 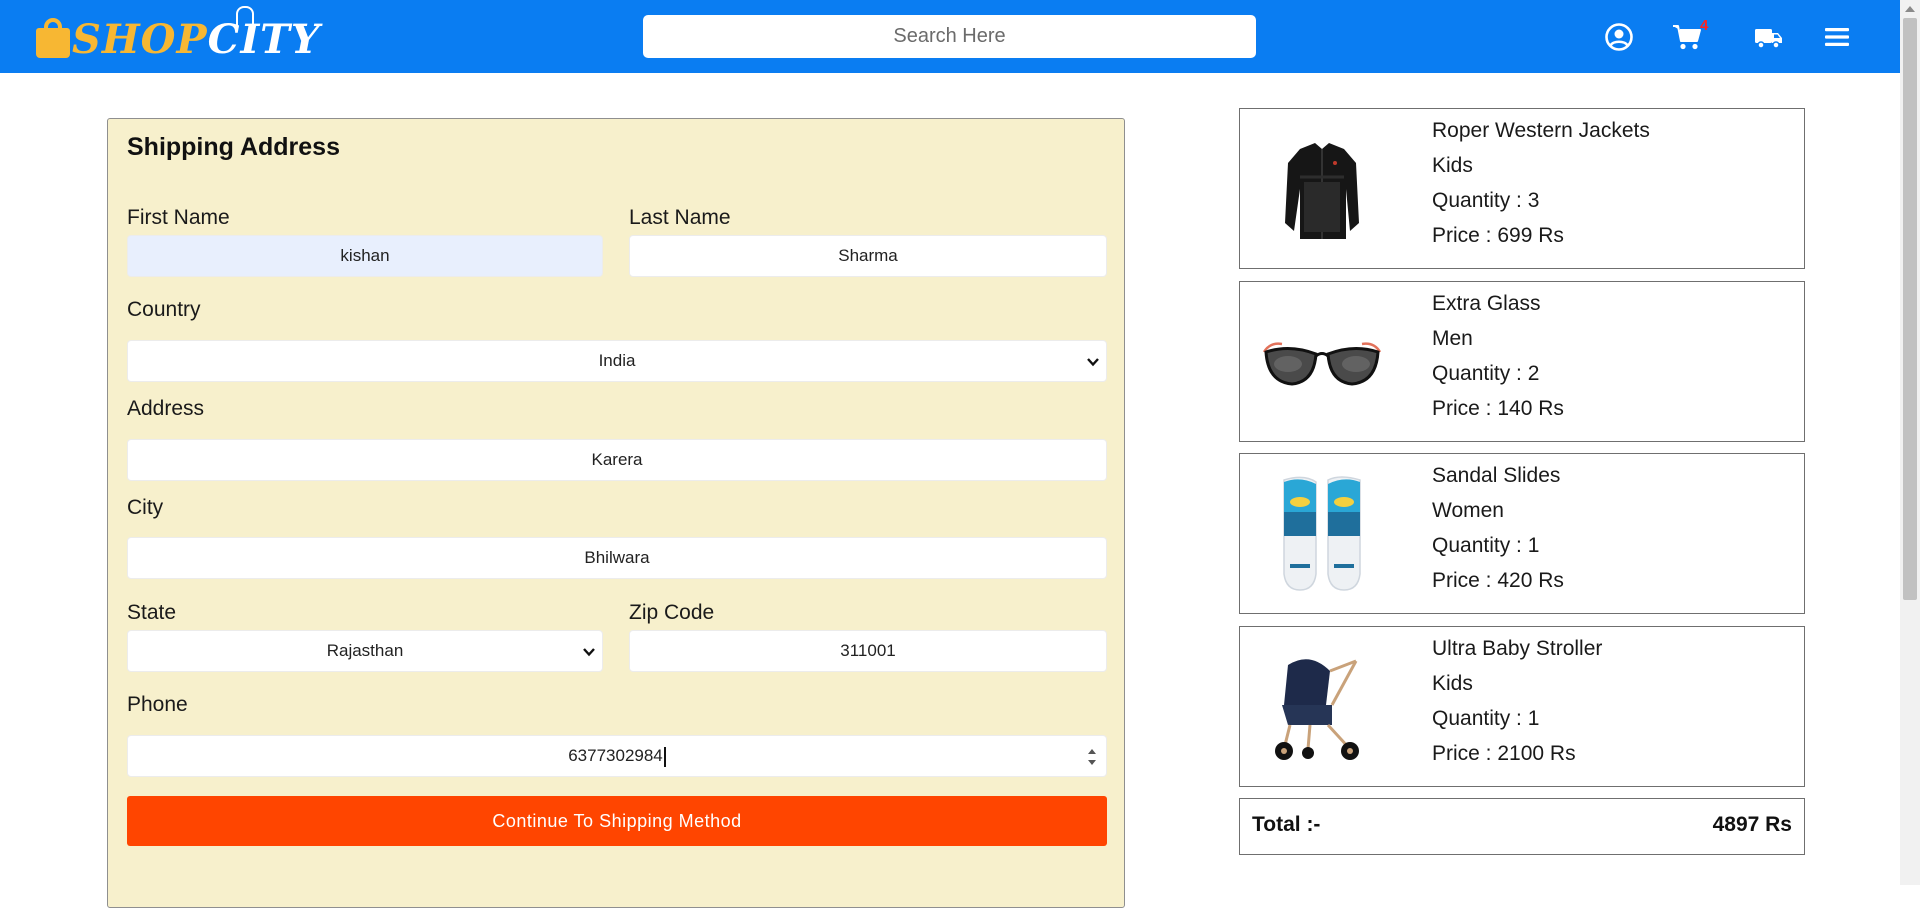 What do you see at coordinates (1541, 130) in the screenshot?
I see `item-name: Roper Western Jackets` at bounding box center [1541, 130].